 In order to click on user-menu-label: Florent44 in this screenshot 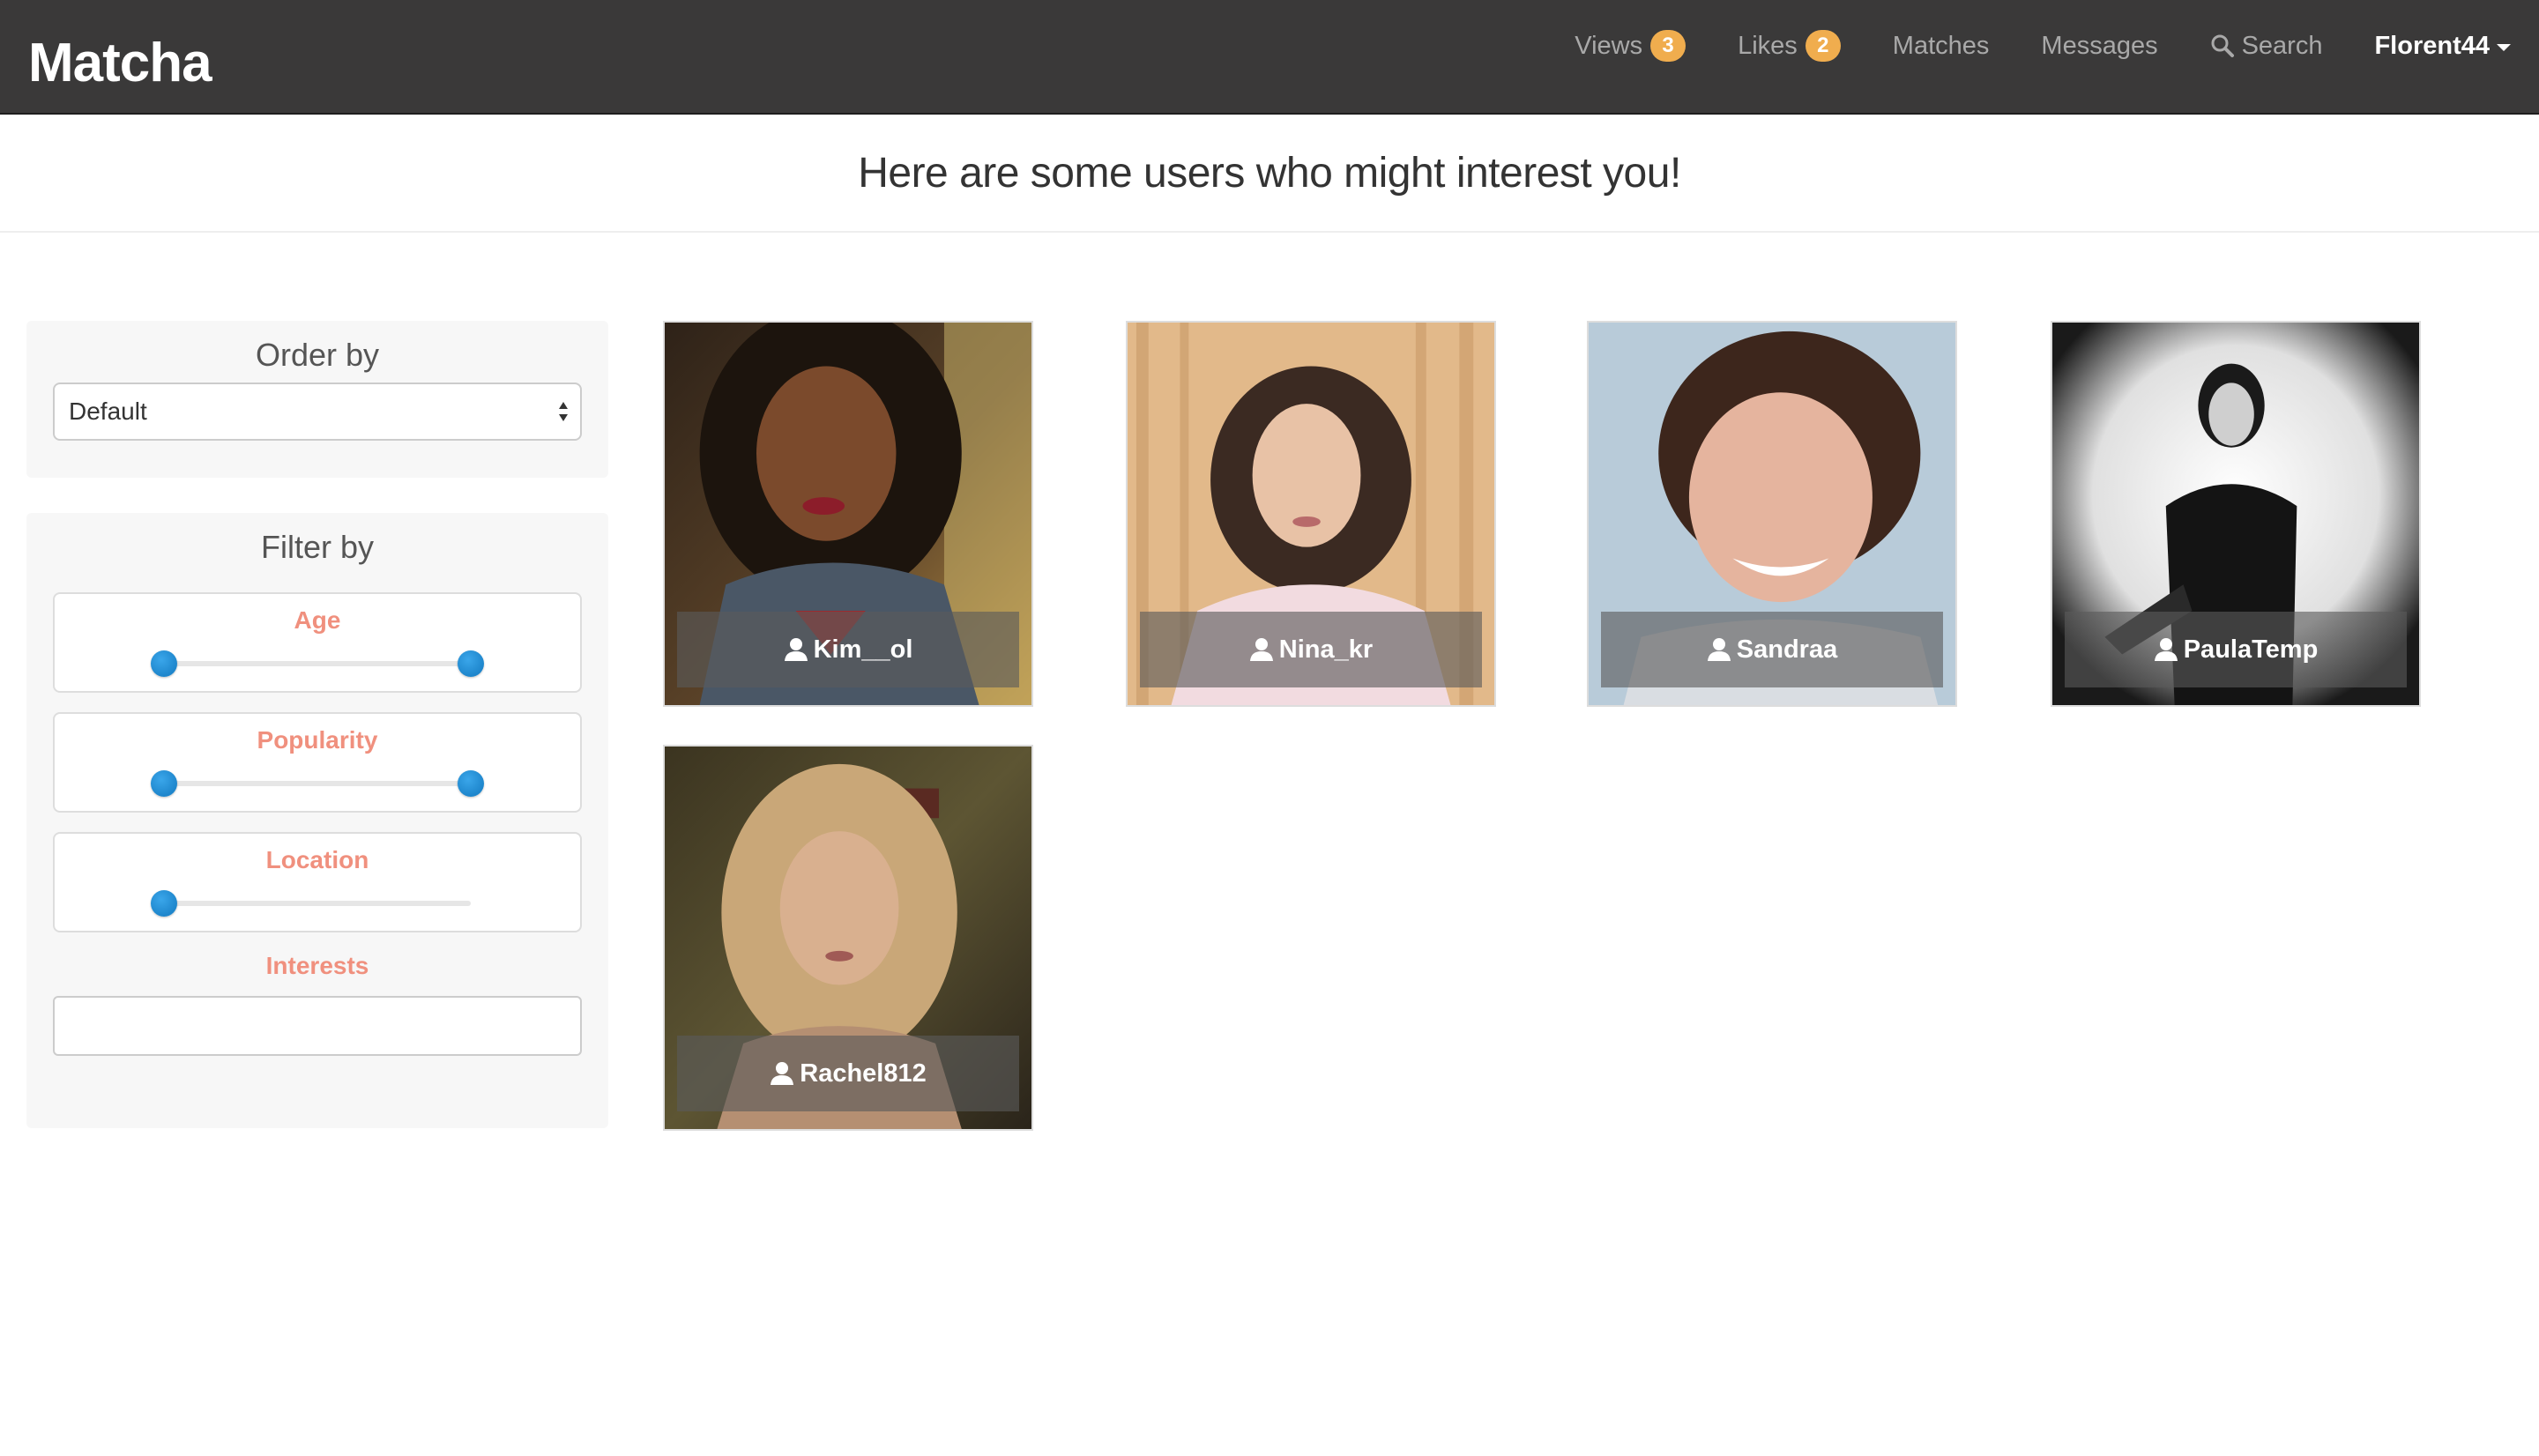, I will do `click(2432, 45)`.